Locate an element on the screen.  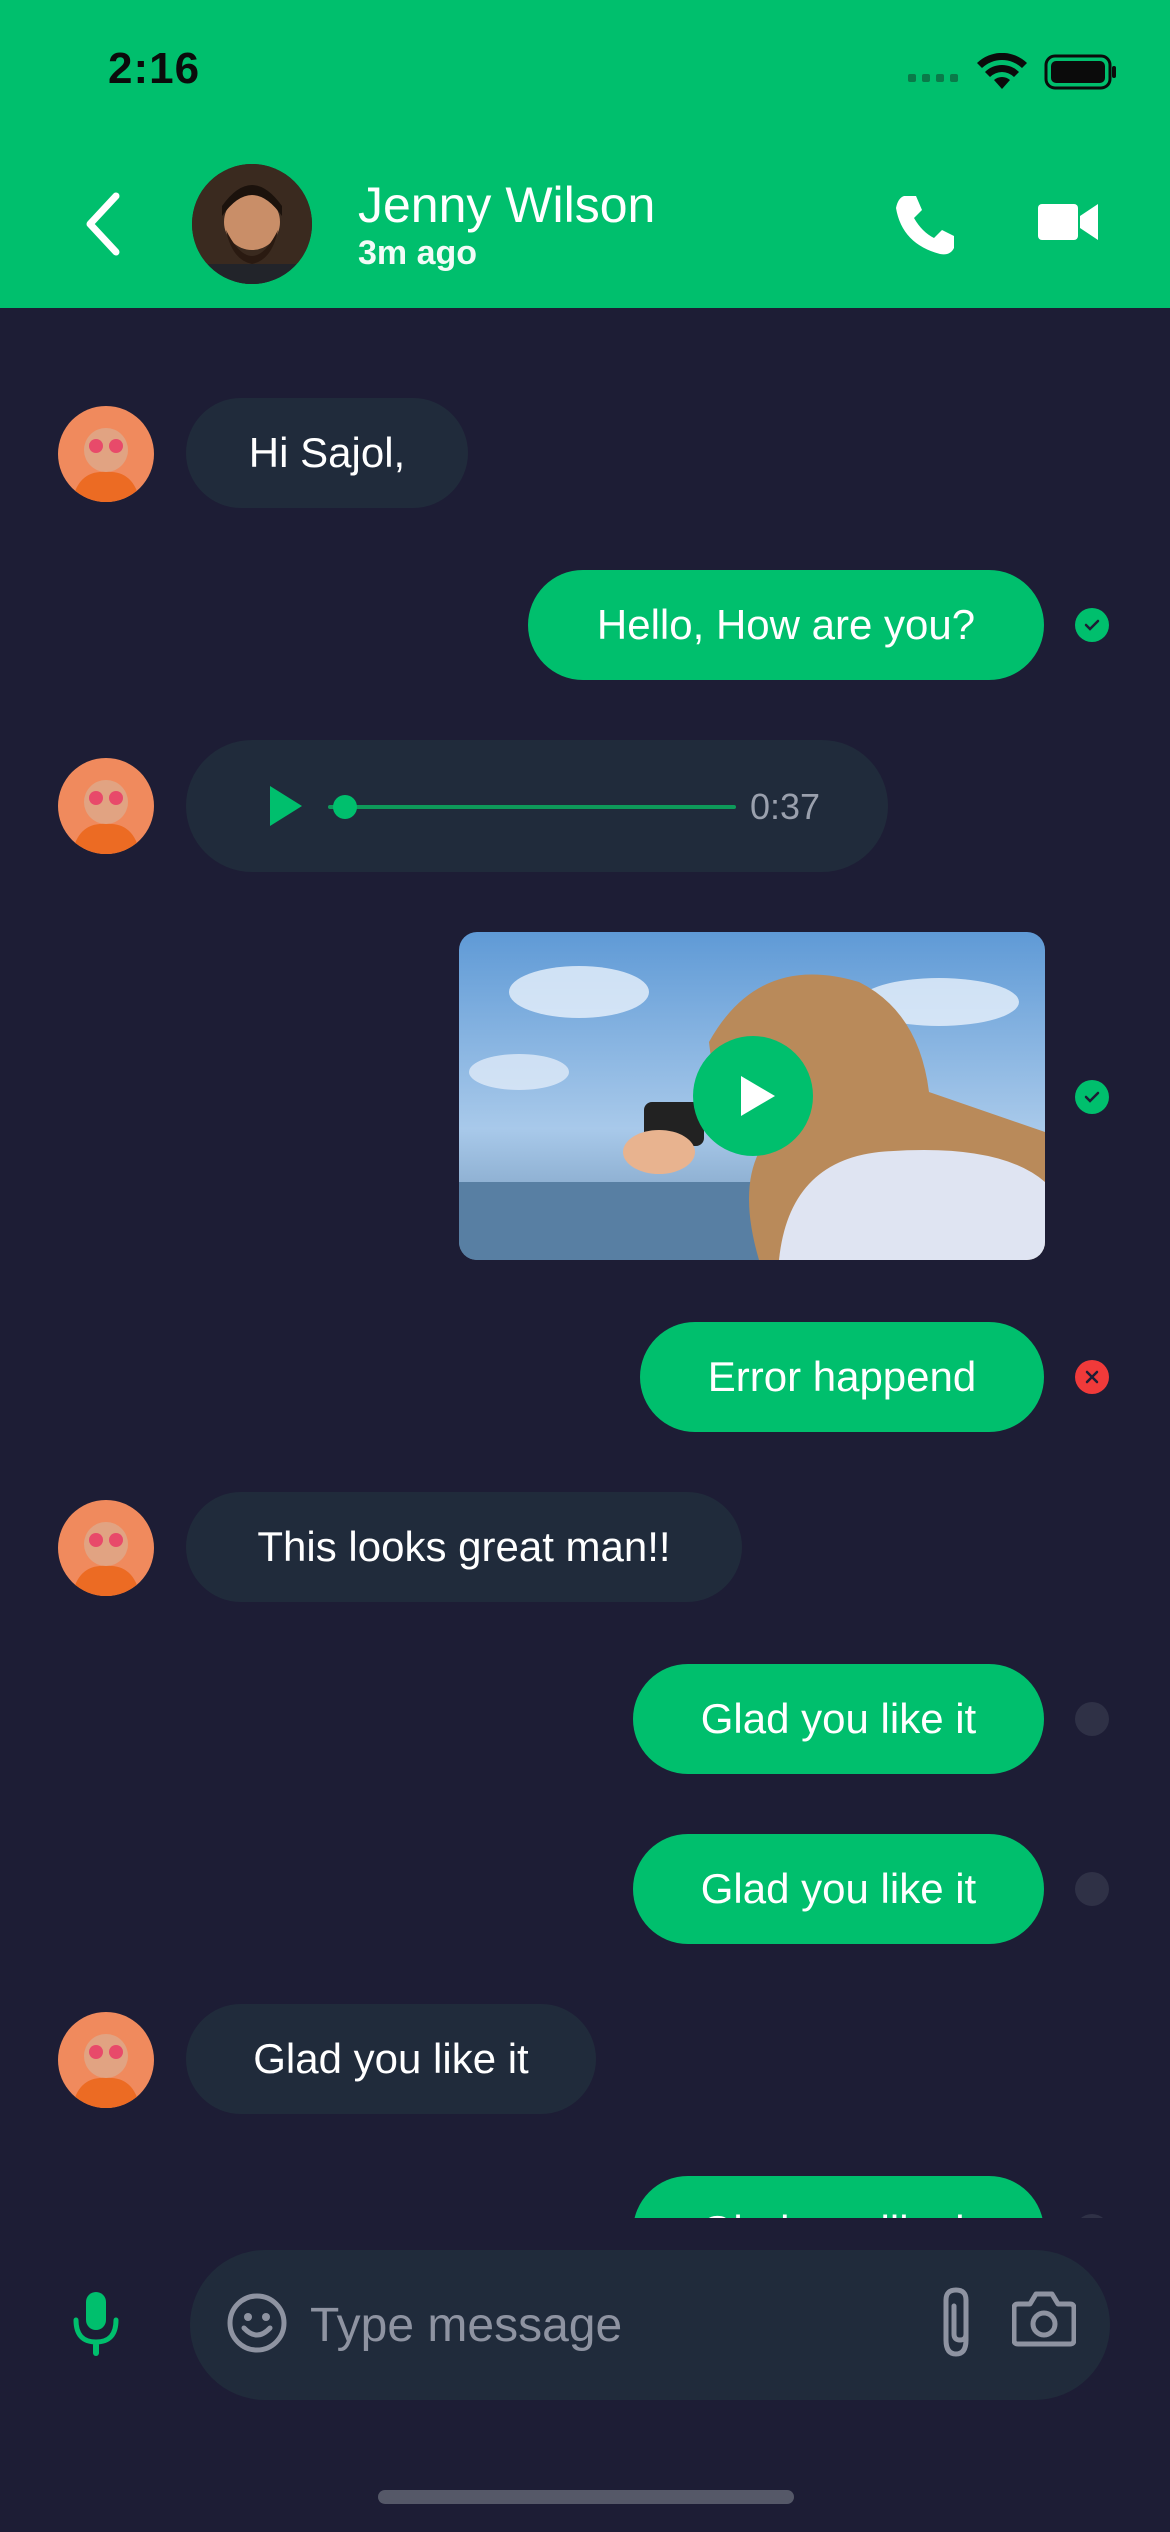
message-input-placeholder: Type message is located at coordinates (466, 2325).